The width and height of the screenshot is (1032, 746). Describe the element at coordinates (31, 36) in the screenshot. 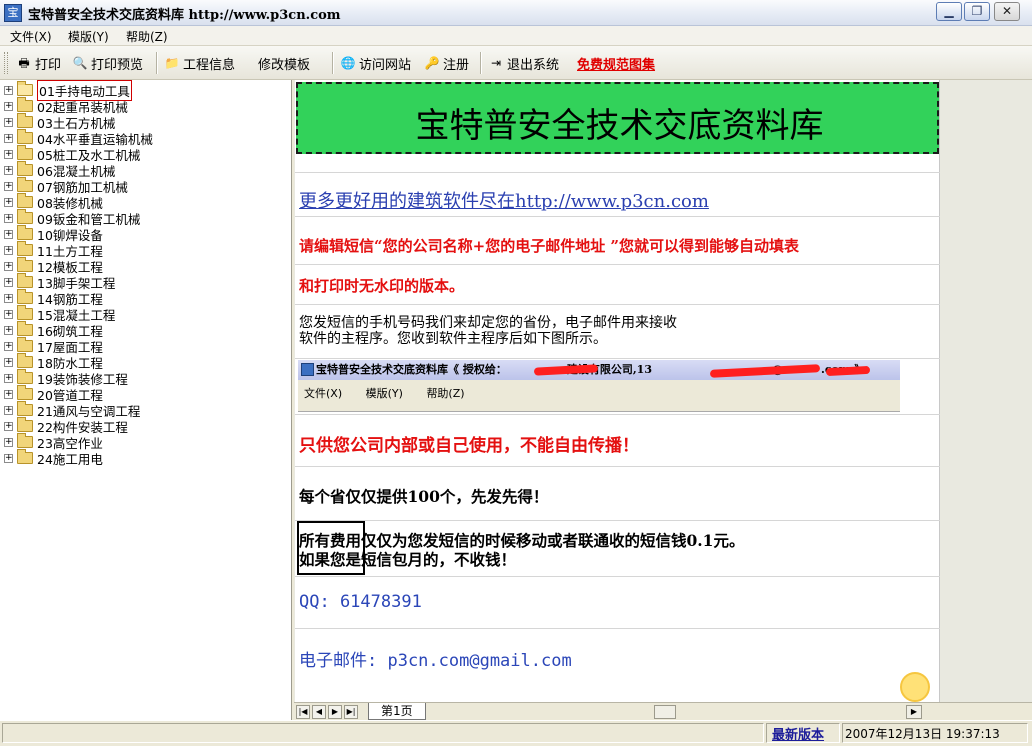

I see `menu-file: 文件(X)` at that location.